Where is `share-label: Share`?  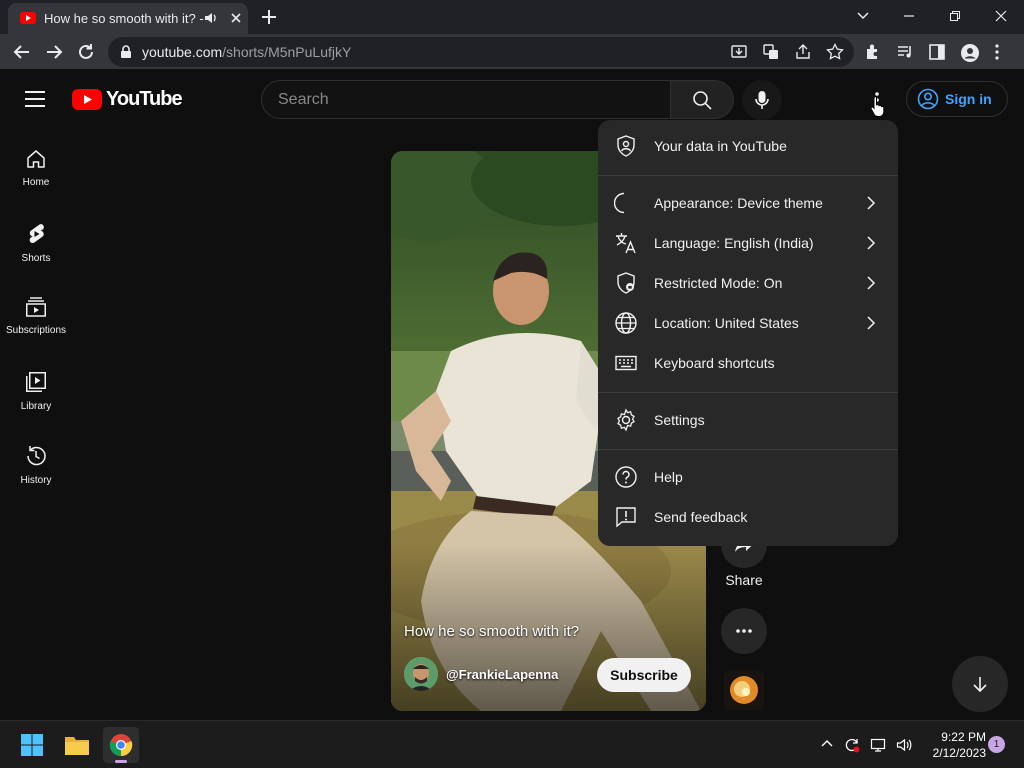 share-label: Share is located at coordinates (744, 580).